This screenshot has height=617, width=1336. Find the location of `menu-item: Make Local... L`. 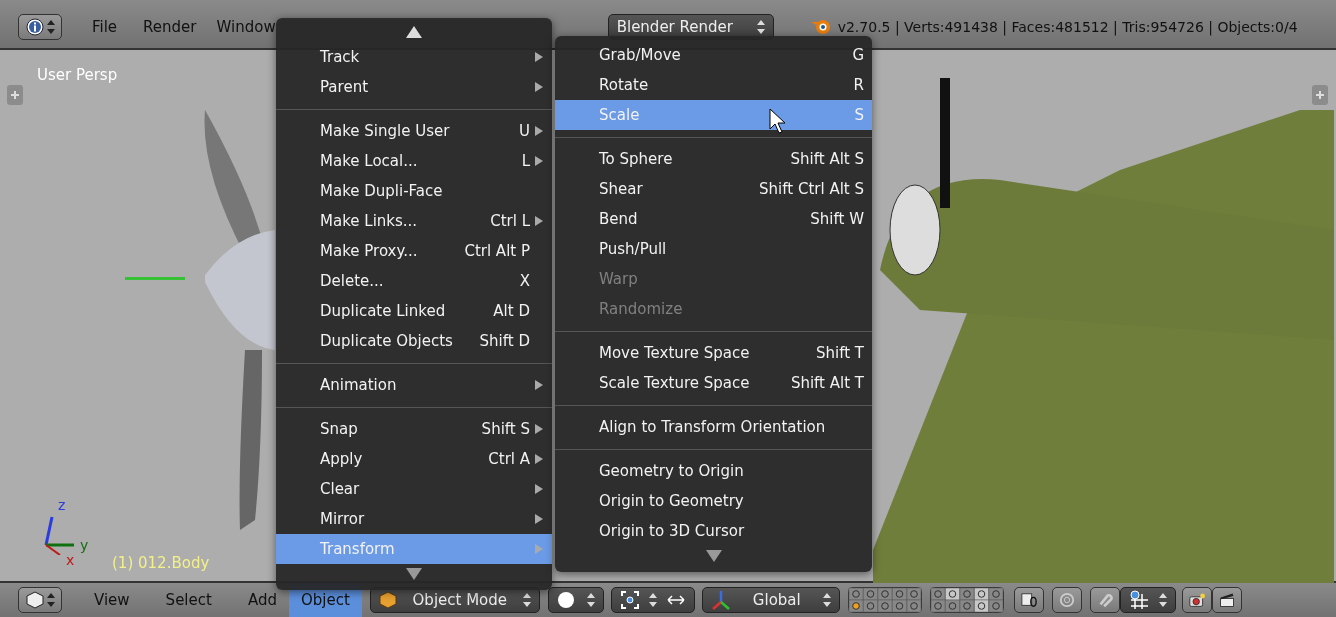

menu-item: Make Local... L is located at coordinates (414, 161).